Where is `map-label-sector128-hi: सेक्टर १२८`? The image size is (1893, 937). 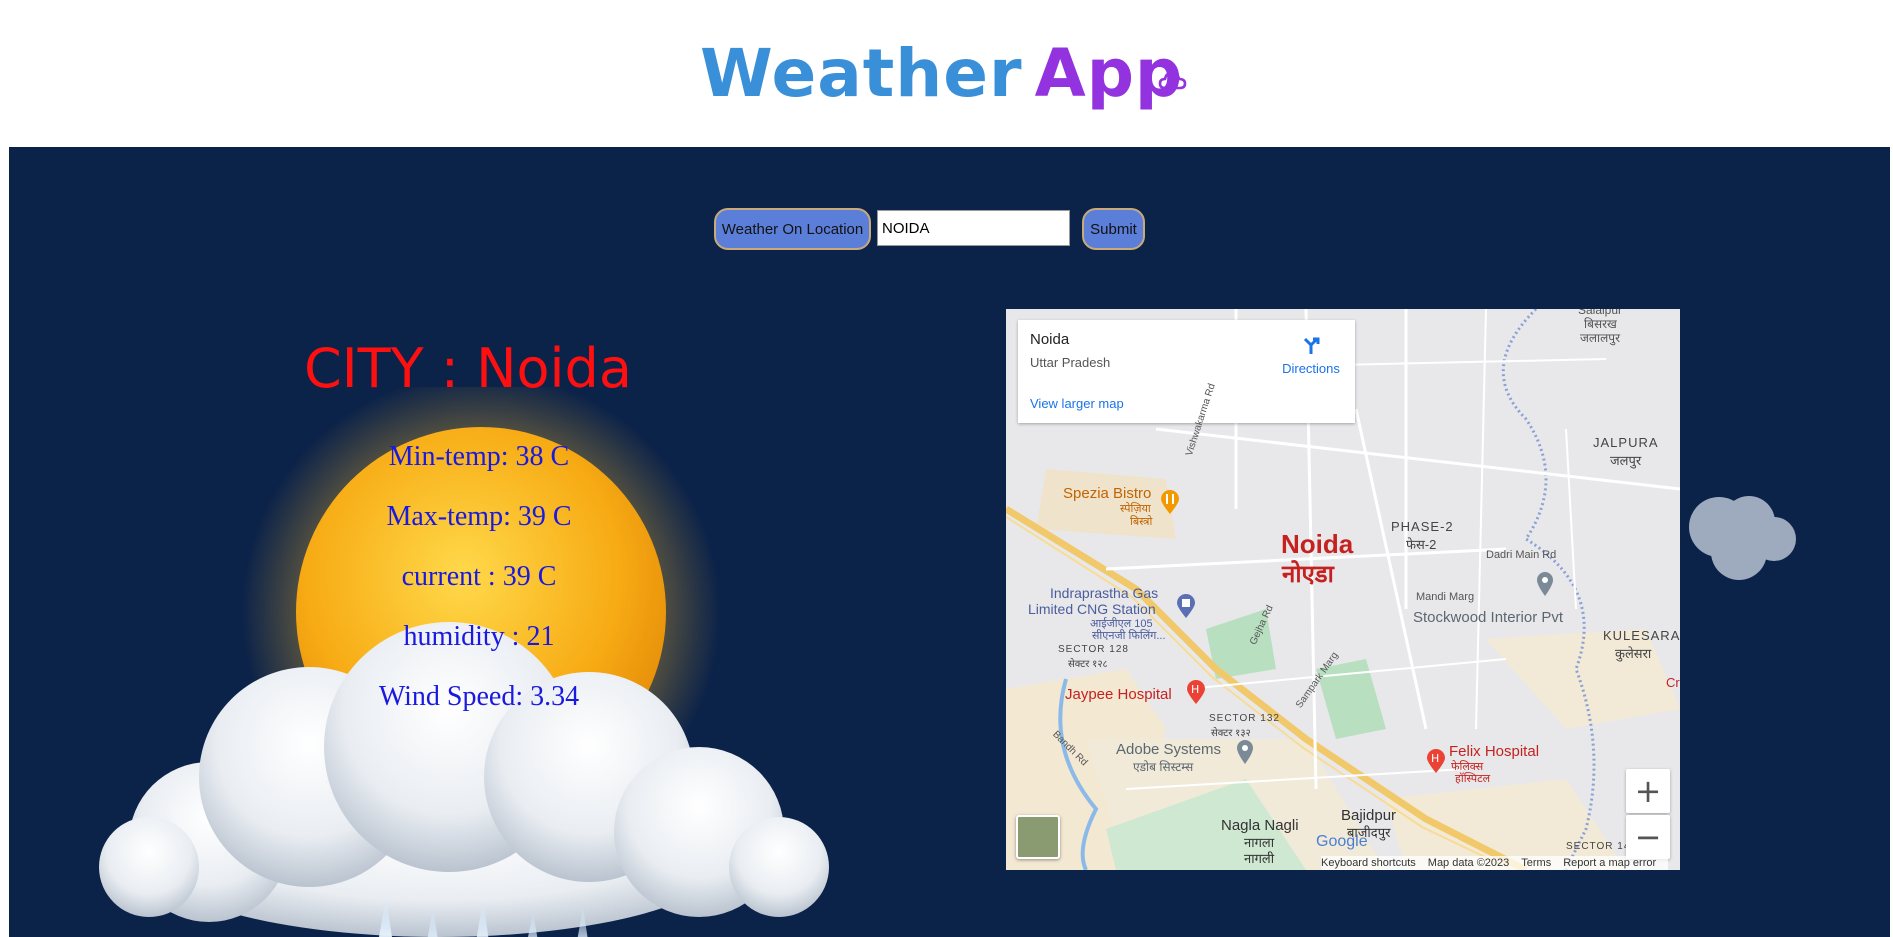 map-label-sector128-hi: सेक्टर १२८ is located at coordinates (1088, 664).